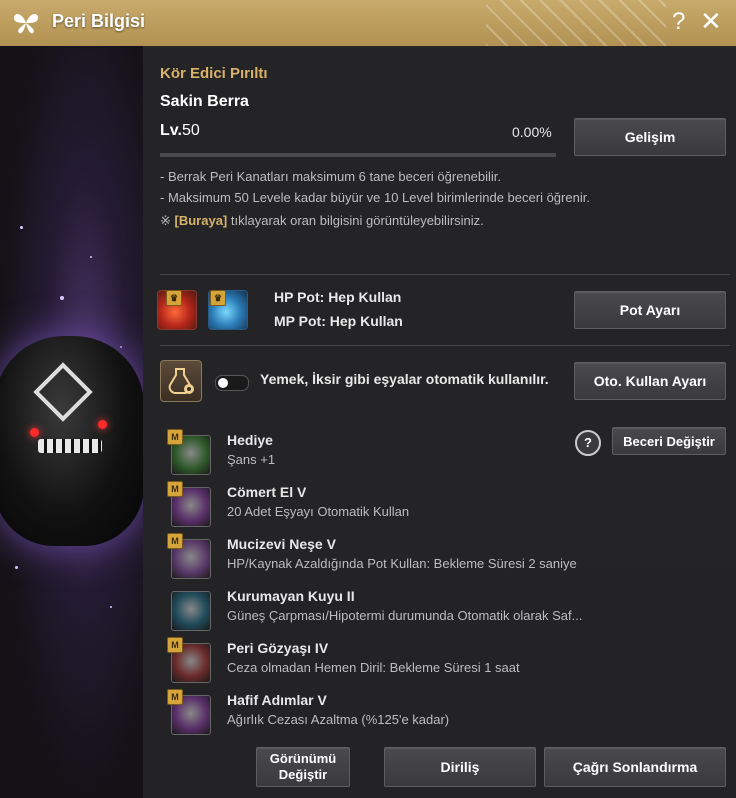 Image resolution: width=736 pixels, height=798 pixels. Describe the element at coordinates (318, 511) in the screenshot. I see `skill-description: 20 Adet Eşyayı Otomatik Kullan` at that location.